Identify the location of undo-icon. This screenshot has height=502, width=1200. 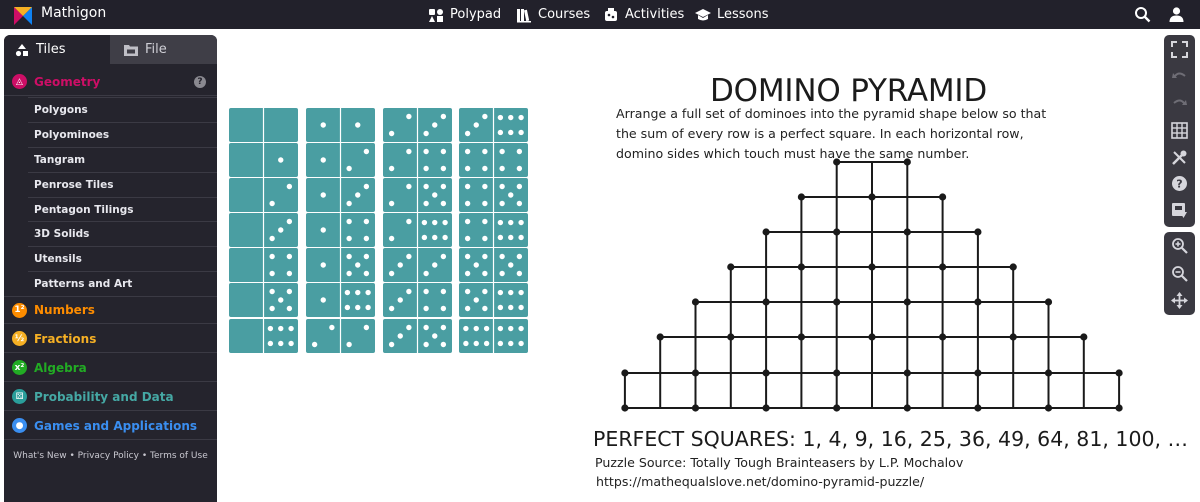
(1179, 76).